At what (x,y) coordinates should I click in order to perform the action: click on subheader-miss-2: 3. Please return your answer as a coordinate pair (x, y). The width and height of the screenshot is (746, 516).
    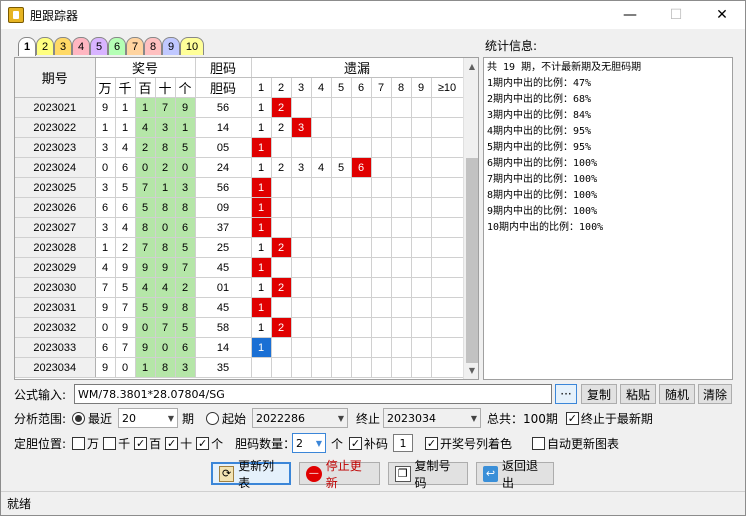
    Looking at the image, I should click on (301, 87).